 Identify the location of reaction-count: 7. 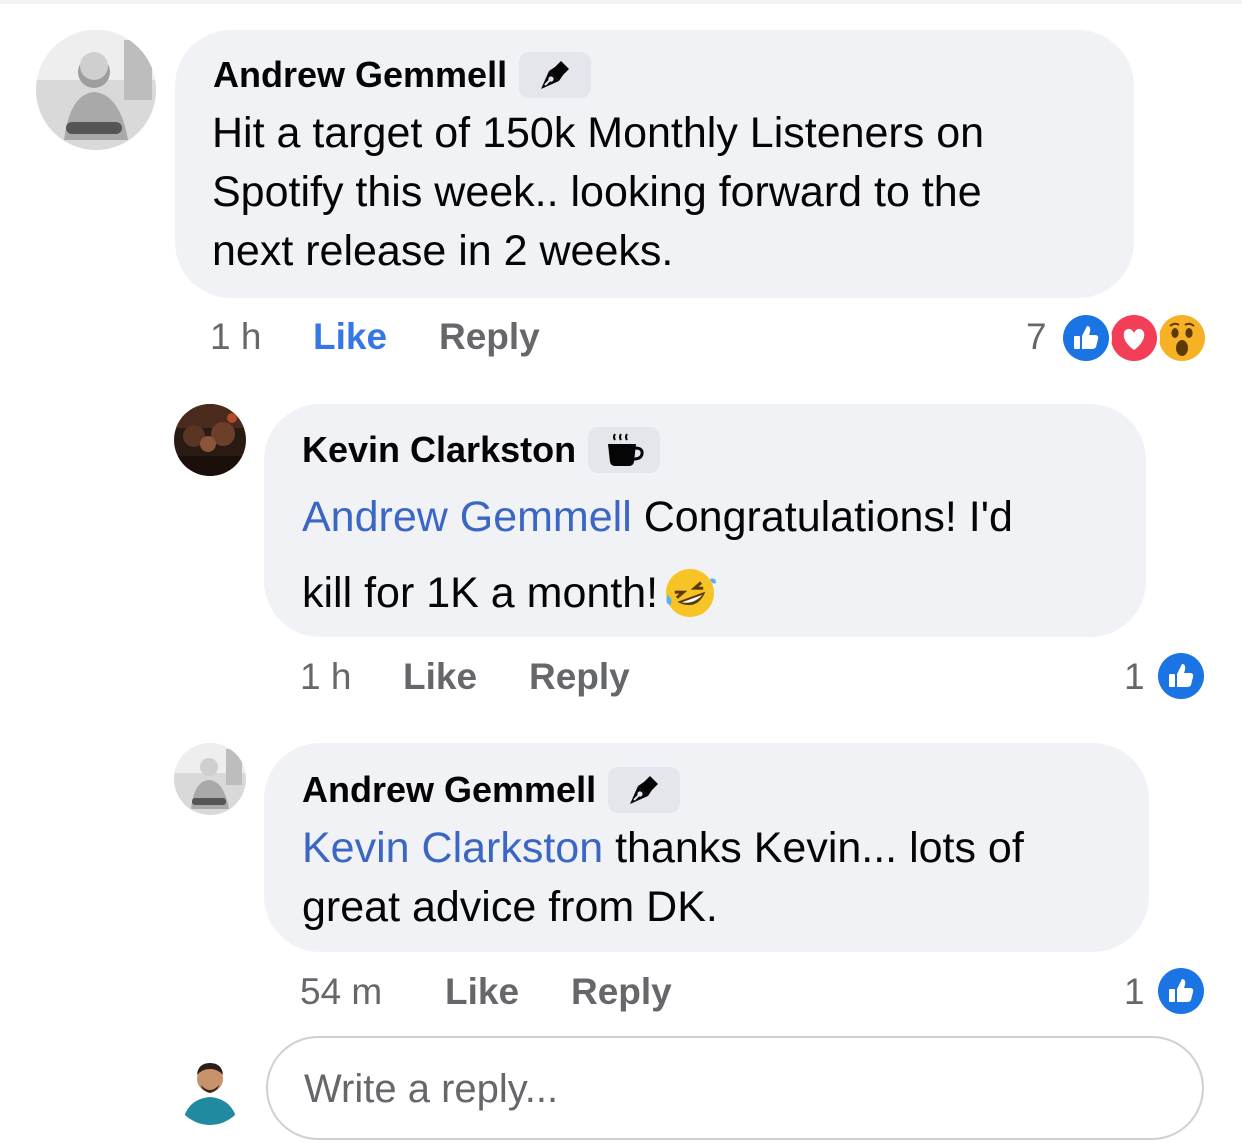
(1036, 337).